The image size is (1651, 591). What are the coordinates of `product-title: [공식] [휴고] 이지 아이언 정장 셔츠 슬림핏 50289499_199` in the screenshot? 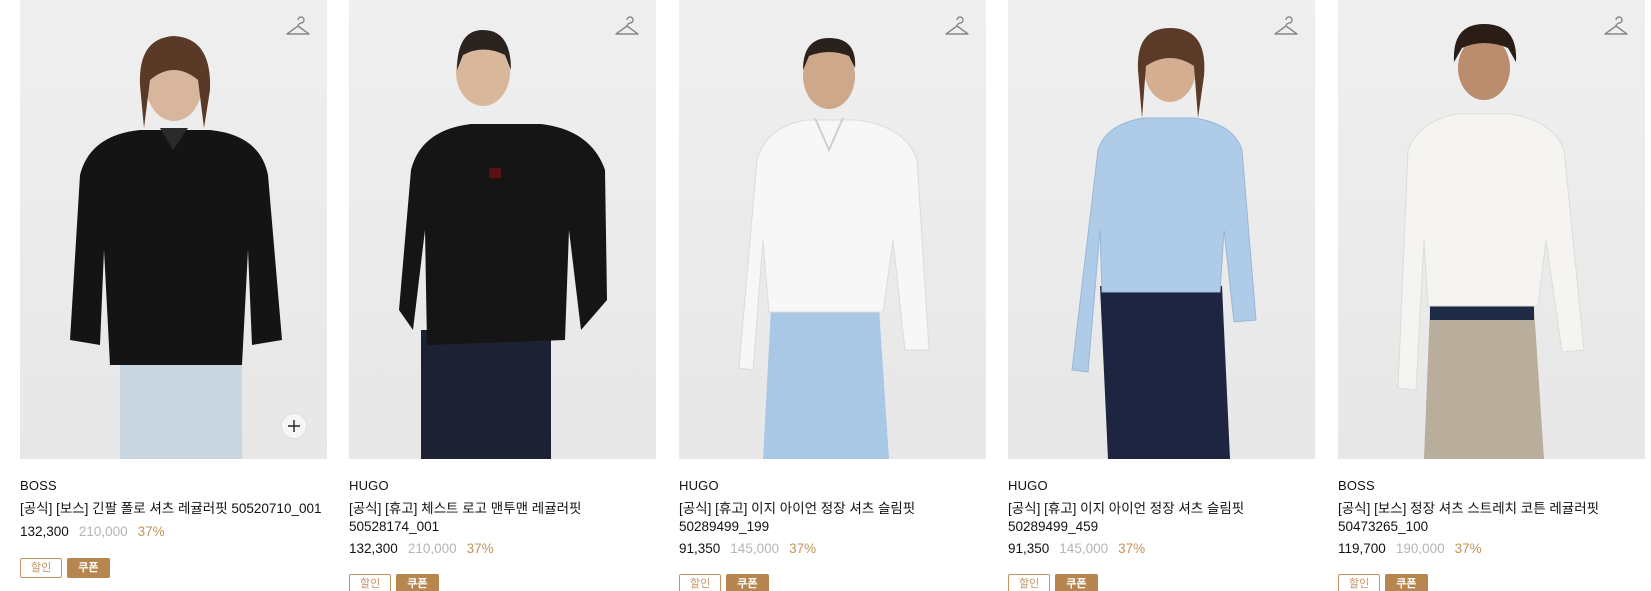 It's located at (832, 518).